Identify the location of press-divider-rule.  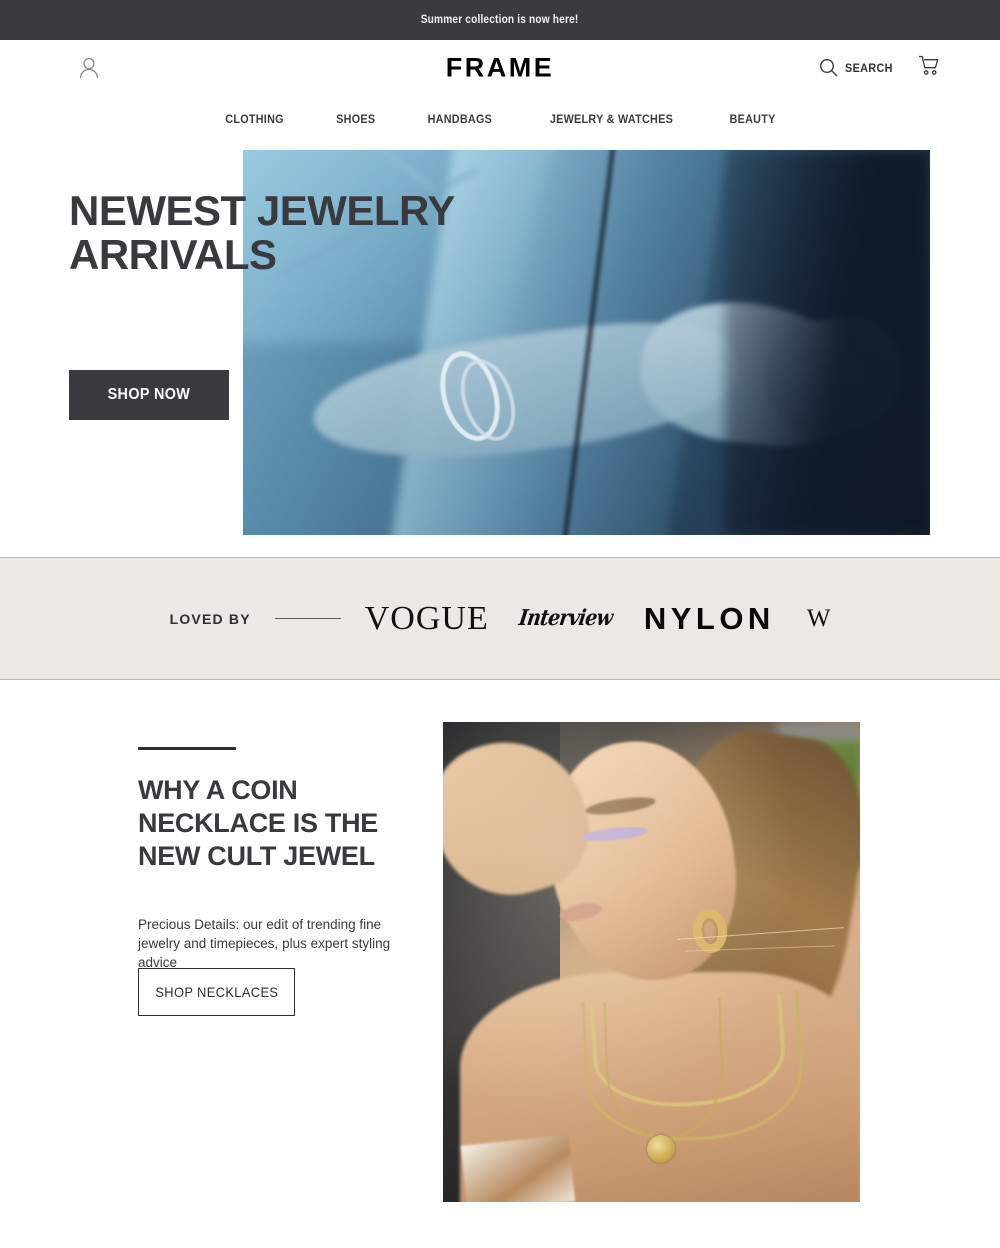
(307, 618).